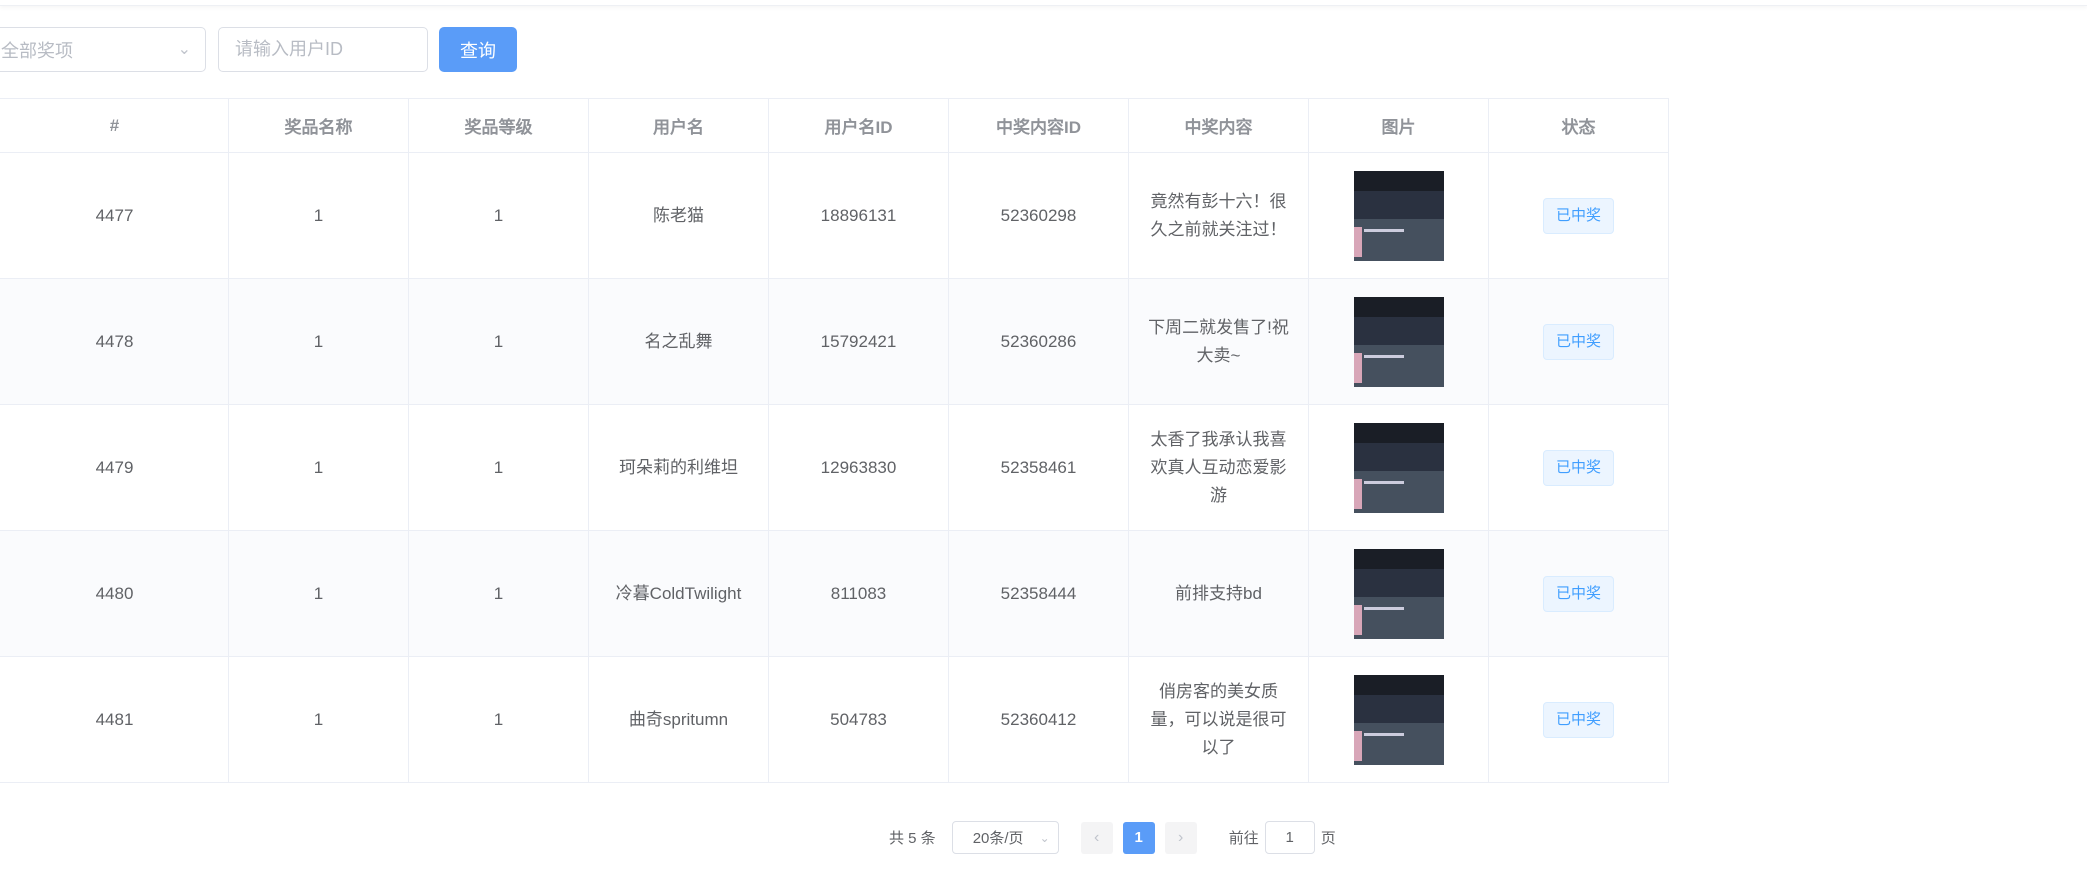  I want to click on cell-username: 名之乱舞, so click(678, 341).